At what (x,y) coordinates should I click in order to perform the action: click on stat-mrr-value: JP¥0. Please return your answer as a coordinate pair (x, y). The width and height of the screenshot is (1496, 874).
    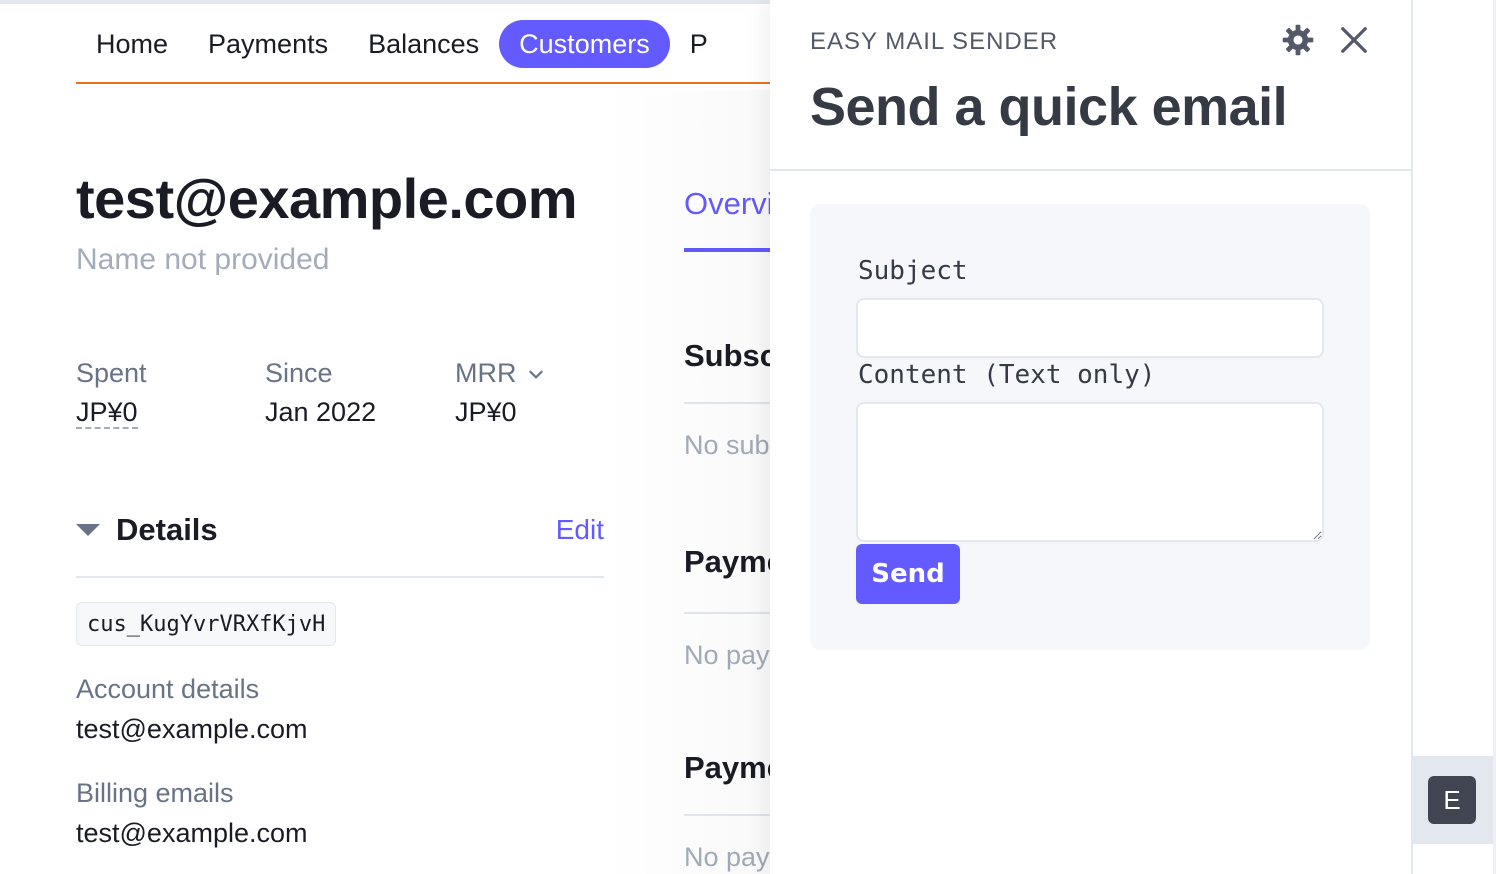
    Looking at the image, I should click on (486, 412).